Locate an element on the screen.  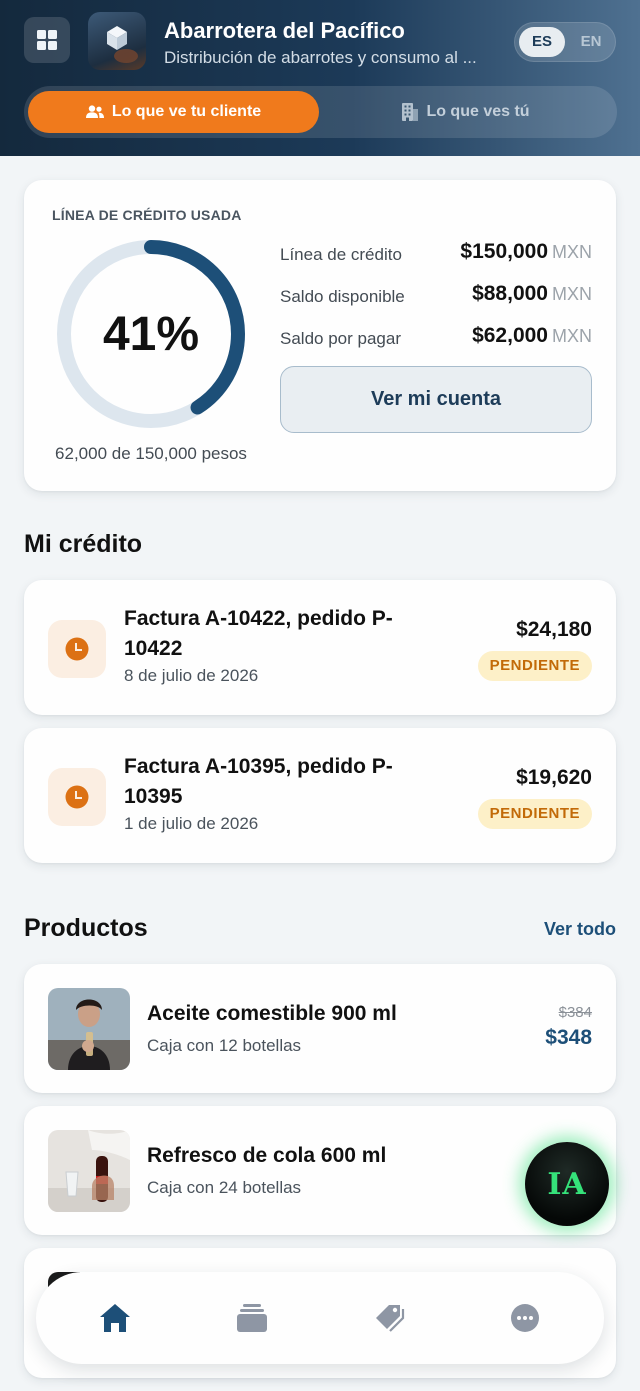
invoice-amount: $24,180 is located at coordinates (554, 629).